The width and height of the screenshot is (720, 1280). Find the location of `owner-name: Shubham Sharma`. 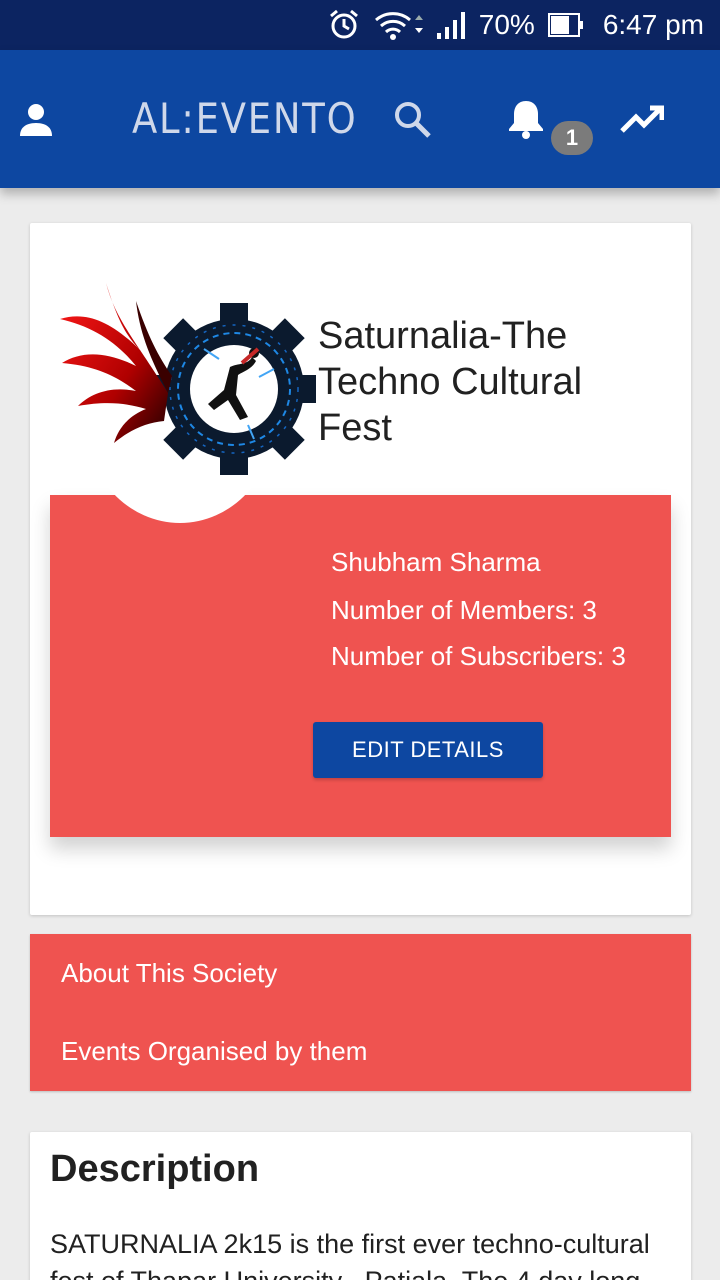

owner-name: Shubham Sharma is located at coordinates (436, 562).